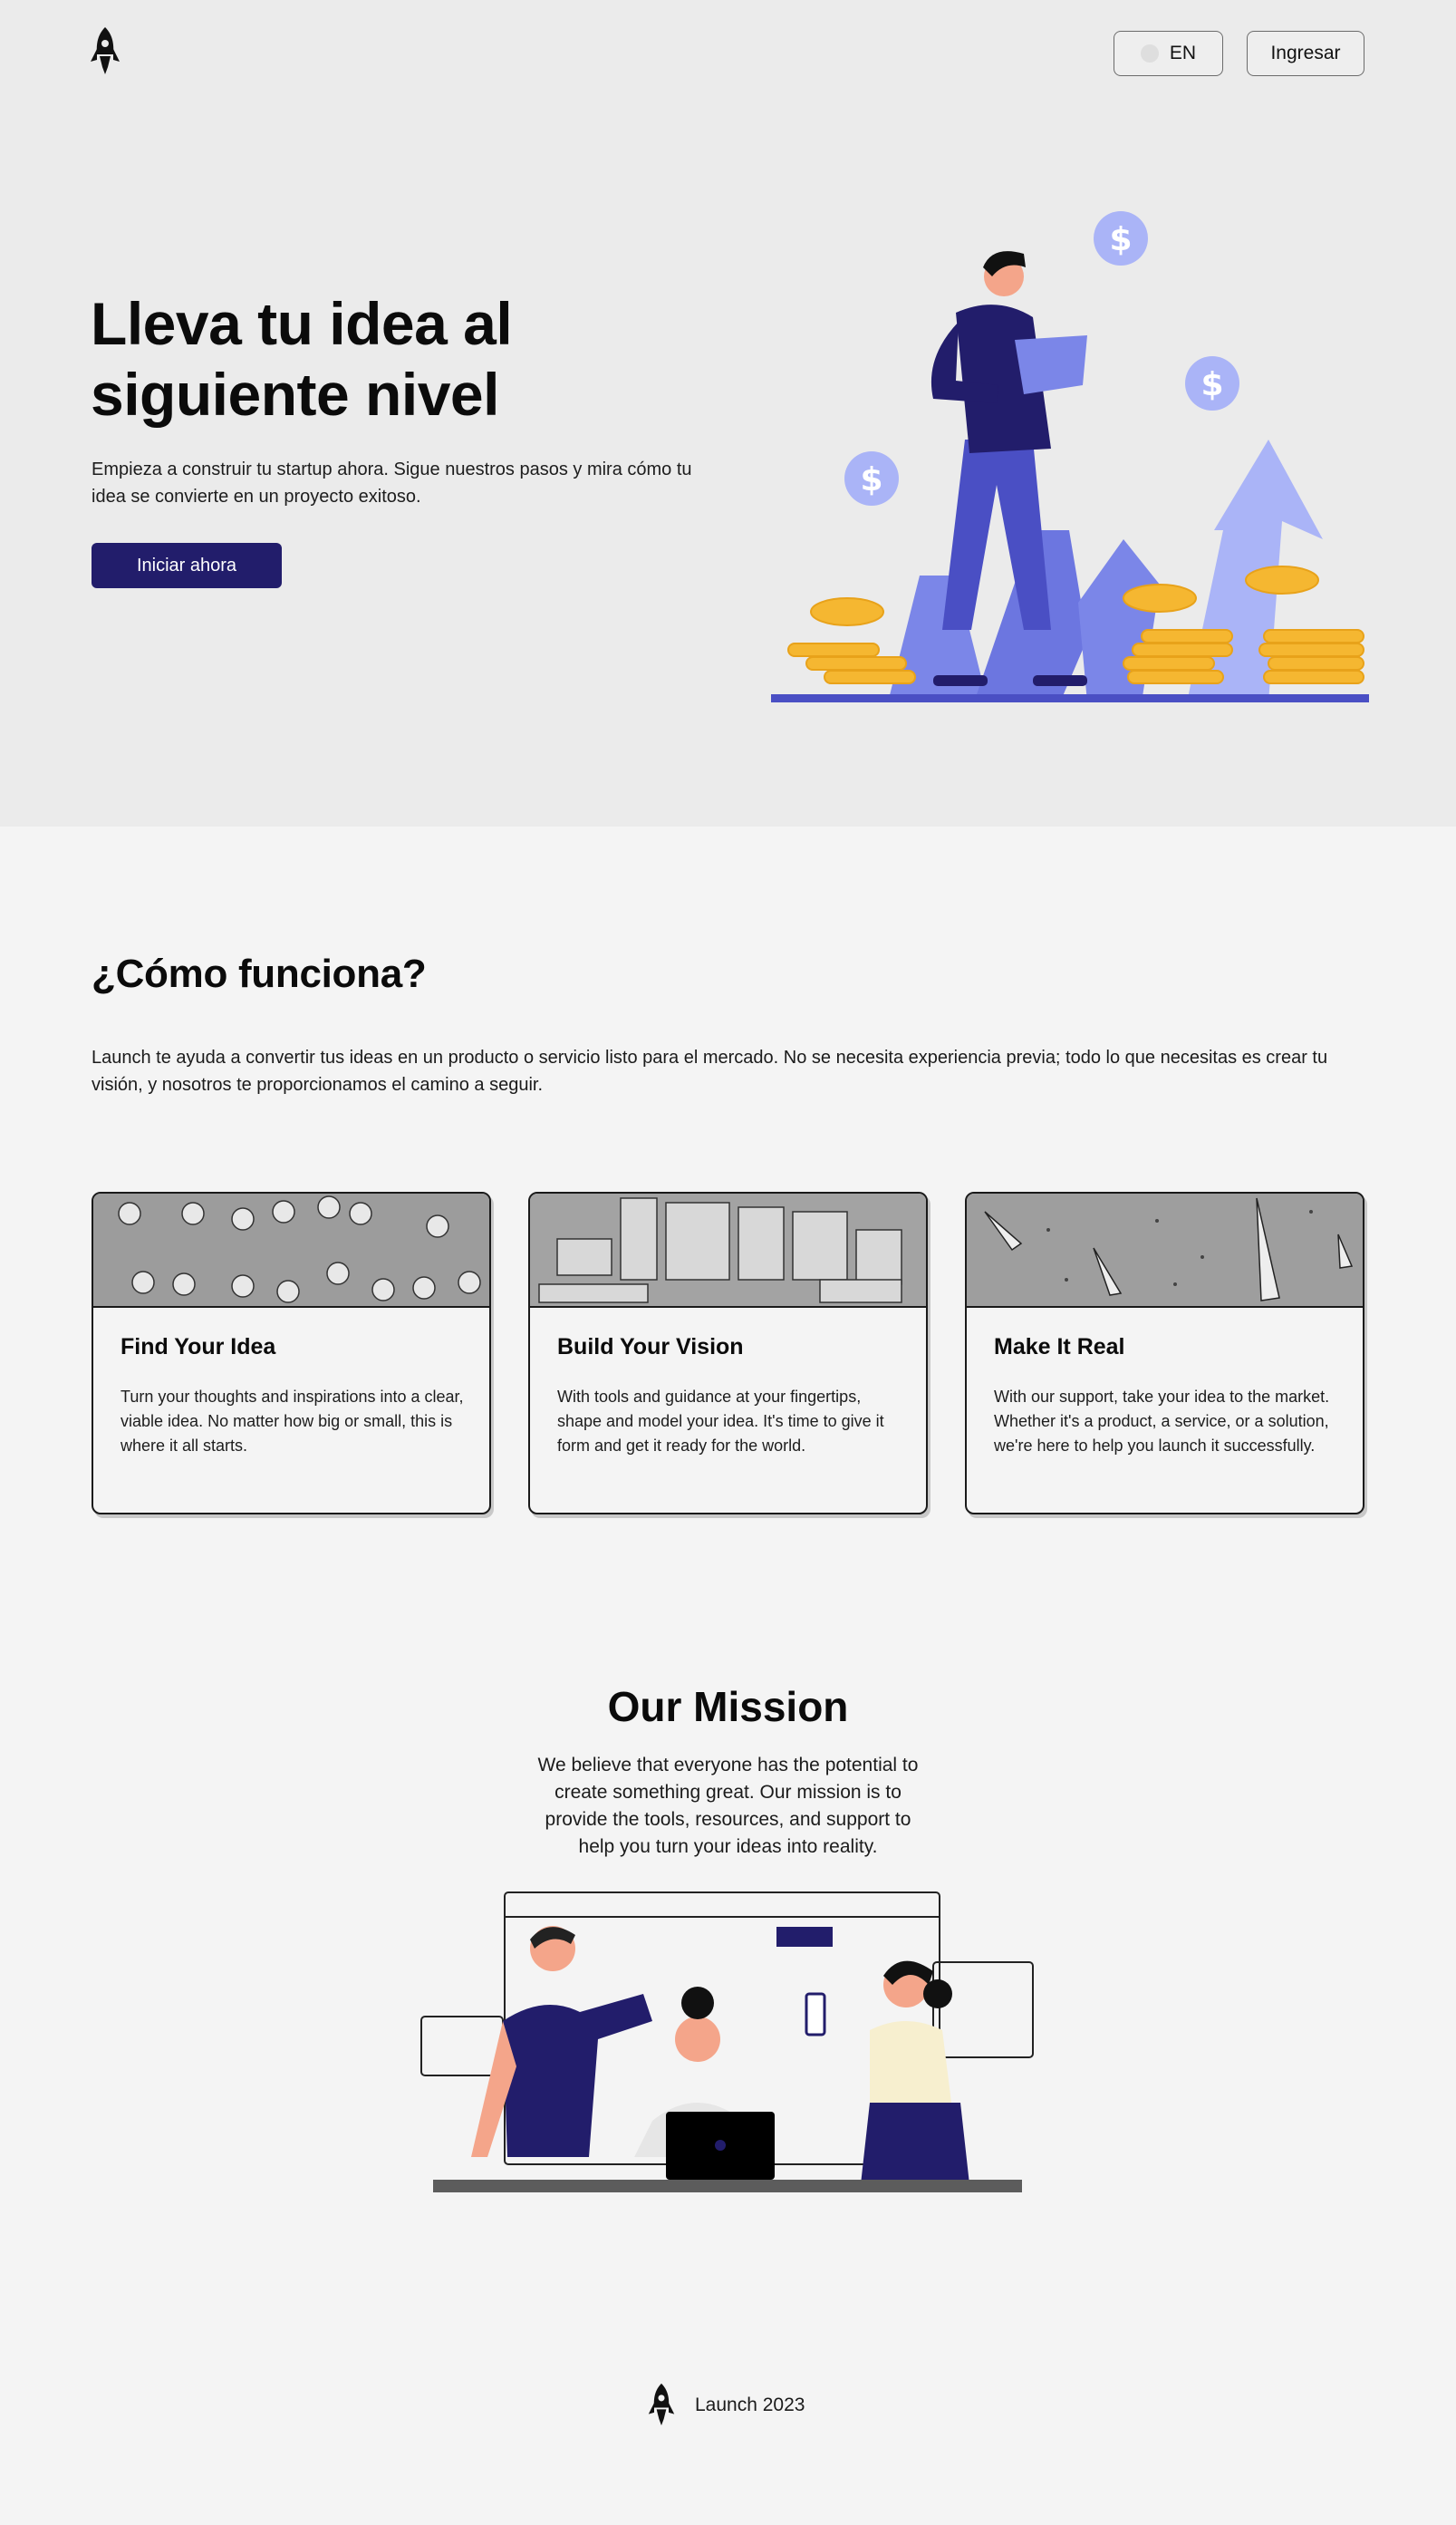 This screenshot has height=2525, width=1456. Describe the element at coordinates (650, 1346) in the screenshot. I see `card-title: Build Your Vision` at that location.